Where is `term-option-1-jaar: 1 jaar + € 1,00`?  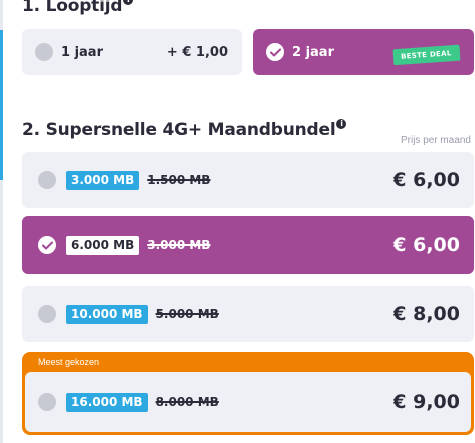 term-option-1-jaar: 1 jaar + € 1,00 is located at coordinates (132, 52).